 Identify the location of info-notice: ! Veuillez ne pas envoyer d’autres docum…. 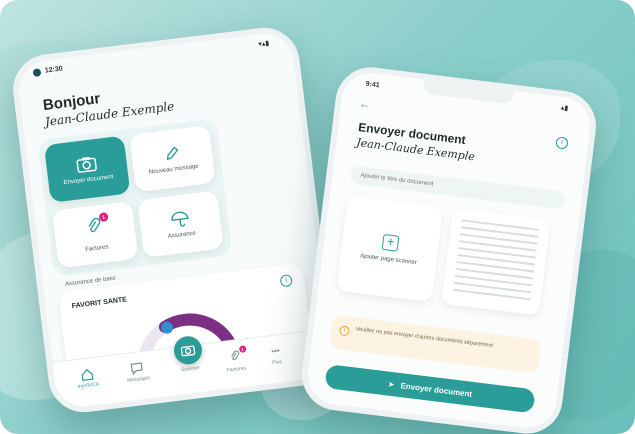
(435, 344).